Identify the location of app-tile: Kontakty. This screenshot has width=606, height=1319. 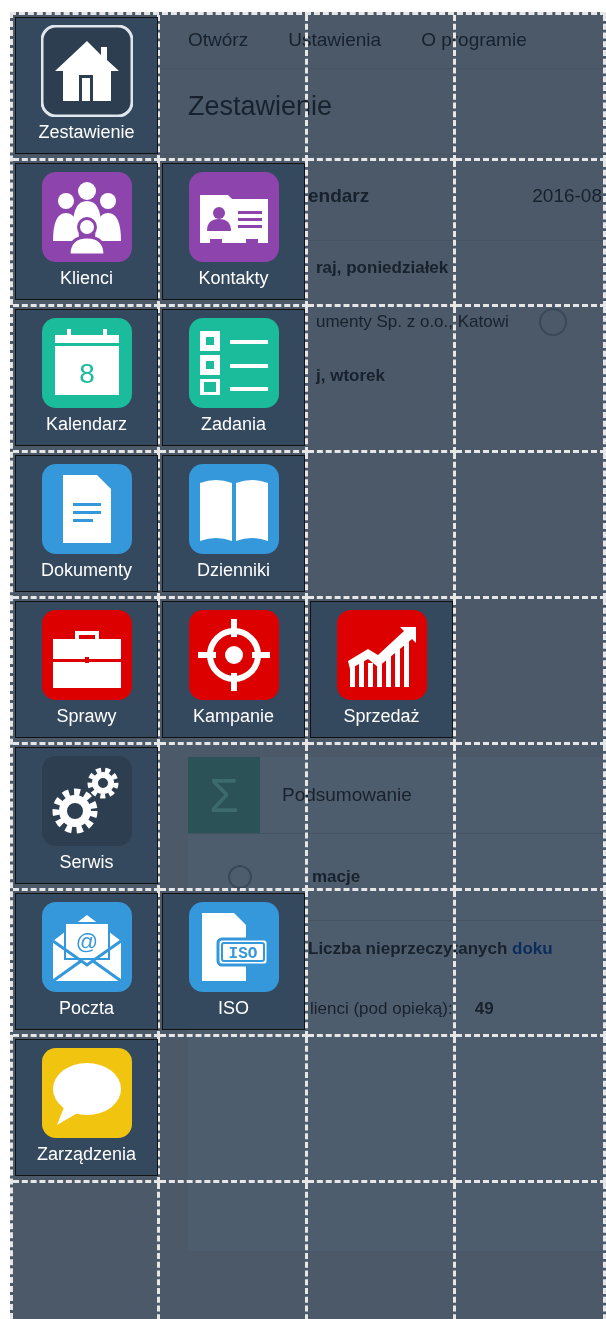
(233, 231).